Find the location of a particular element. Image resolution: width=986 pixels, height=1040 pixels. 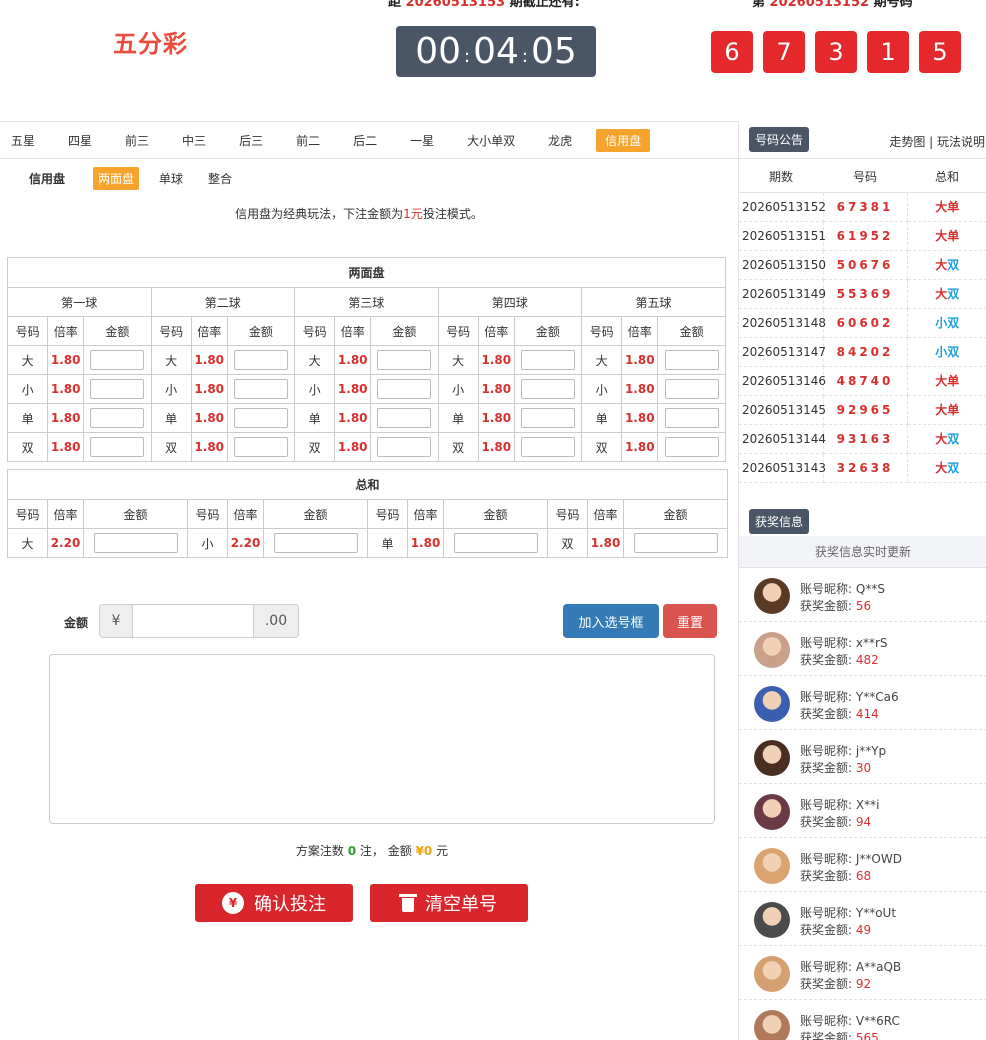

subtab-single-ball: 单球 is located at coordinates (171, 178).